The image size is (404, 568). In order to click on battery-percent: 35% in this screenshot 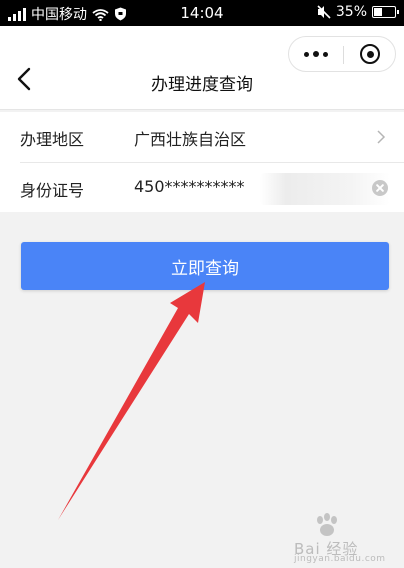, I will do `click(351, 12)`.